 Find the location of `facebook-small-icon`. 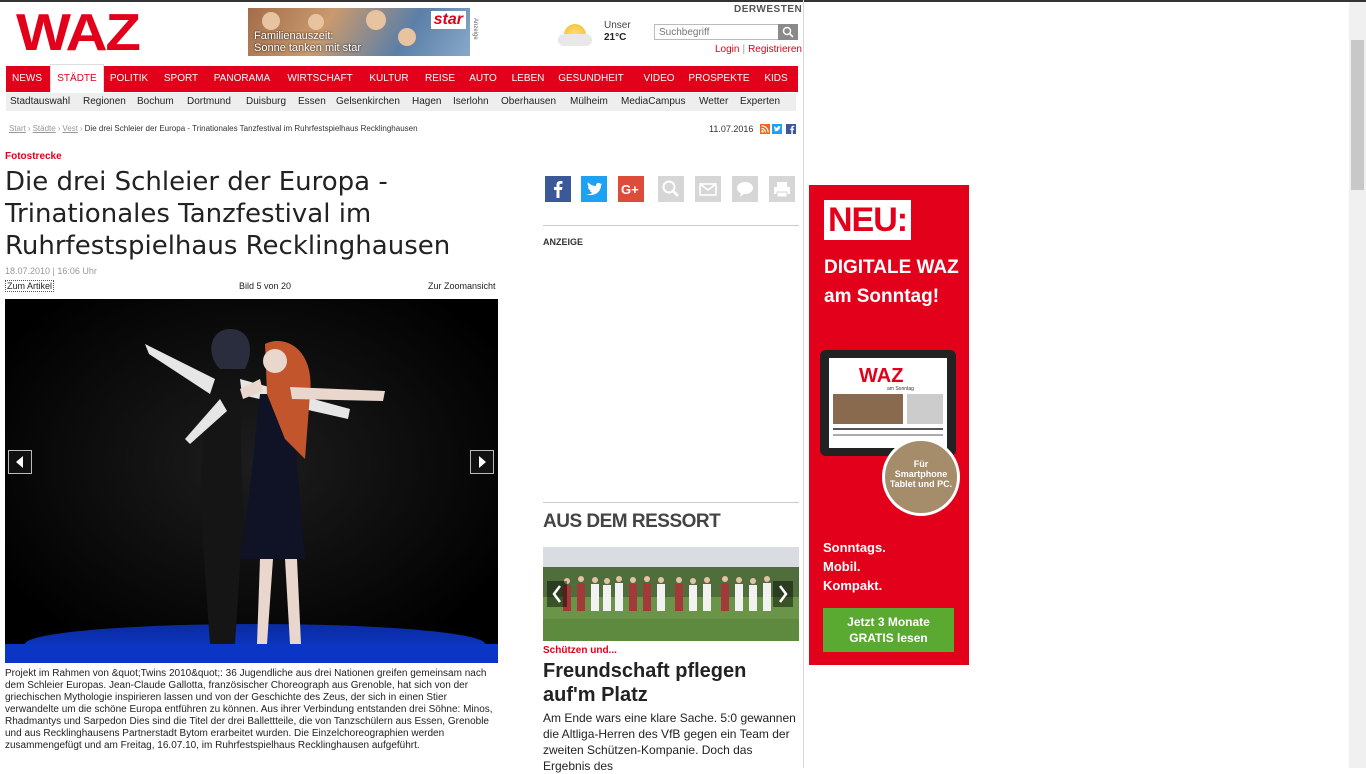

facebook-small-icon is located at coordinates (791, 129).